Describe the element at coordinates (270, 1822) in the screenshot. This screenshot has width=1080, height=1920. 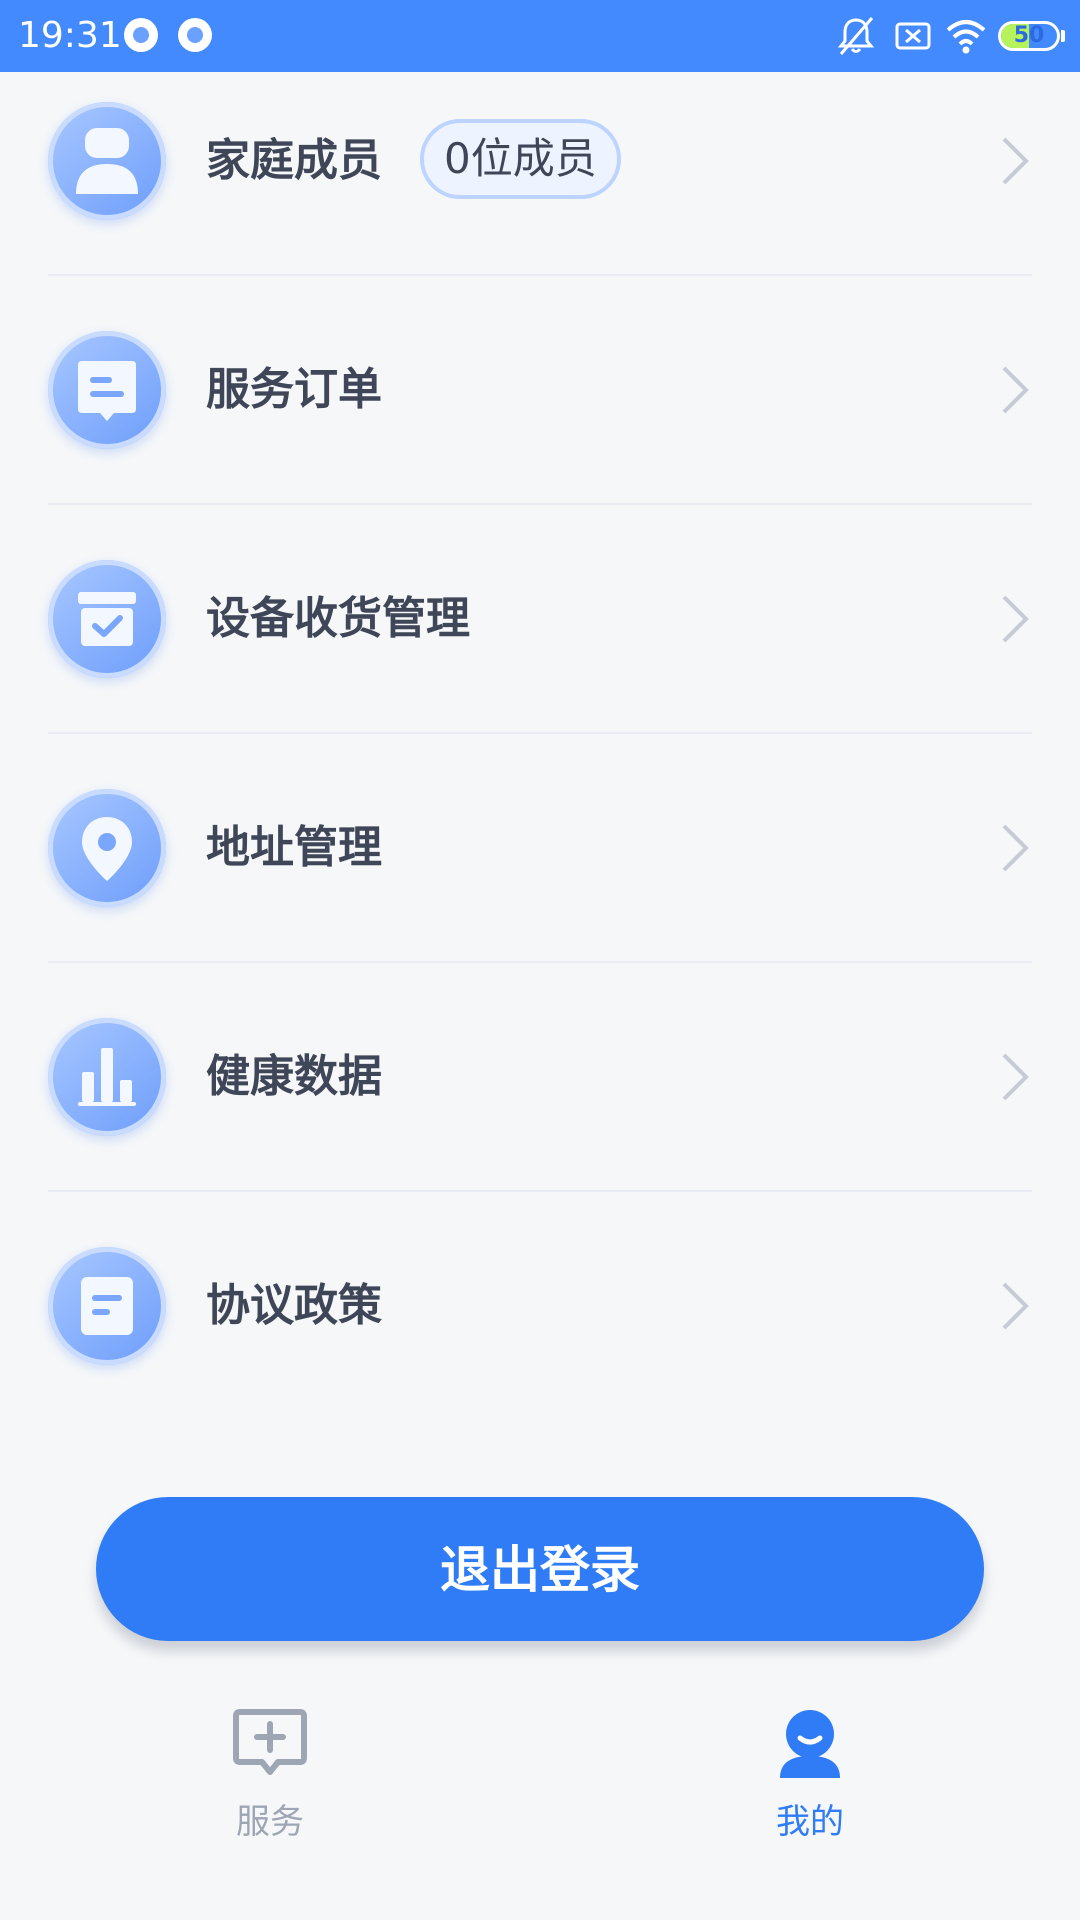
I see `tab-label: 服务` at that location.